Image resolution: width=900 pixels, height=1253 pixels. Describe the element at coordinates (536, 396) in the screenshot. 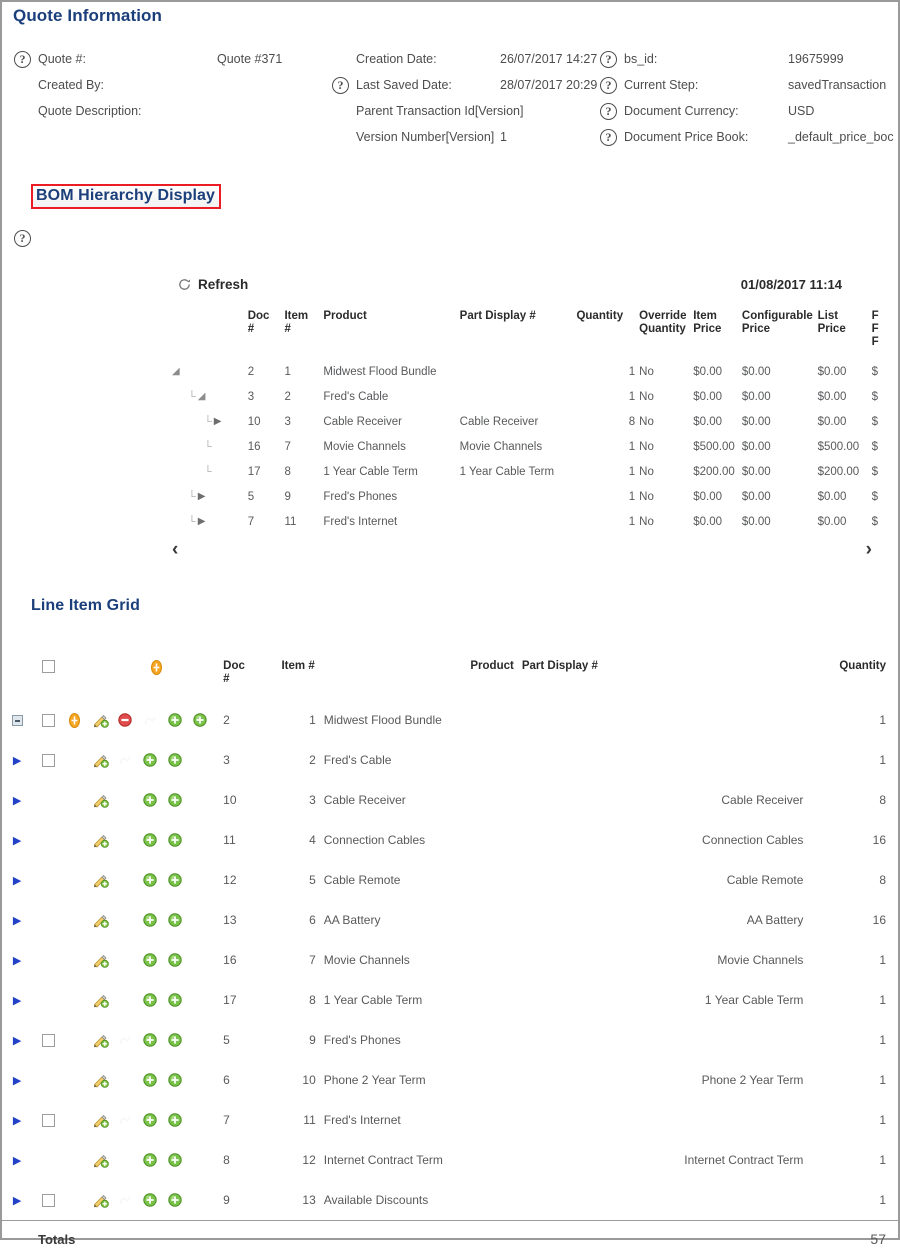

I see `bom-table-row: └◢32Fred's Cable1No$0.00$0.00$0.00$` at that location.